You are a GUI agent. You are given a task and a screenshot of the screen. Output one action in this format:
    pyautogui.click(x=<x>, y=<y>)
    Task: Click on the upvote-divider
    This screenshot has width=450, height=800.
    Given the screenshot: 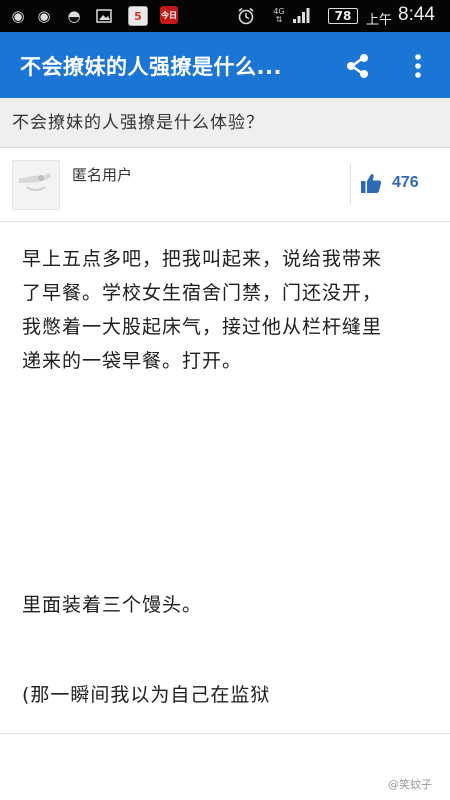 What is the action you would take?
    pyautogui.click(x=350, y=184)
    